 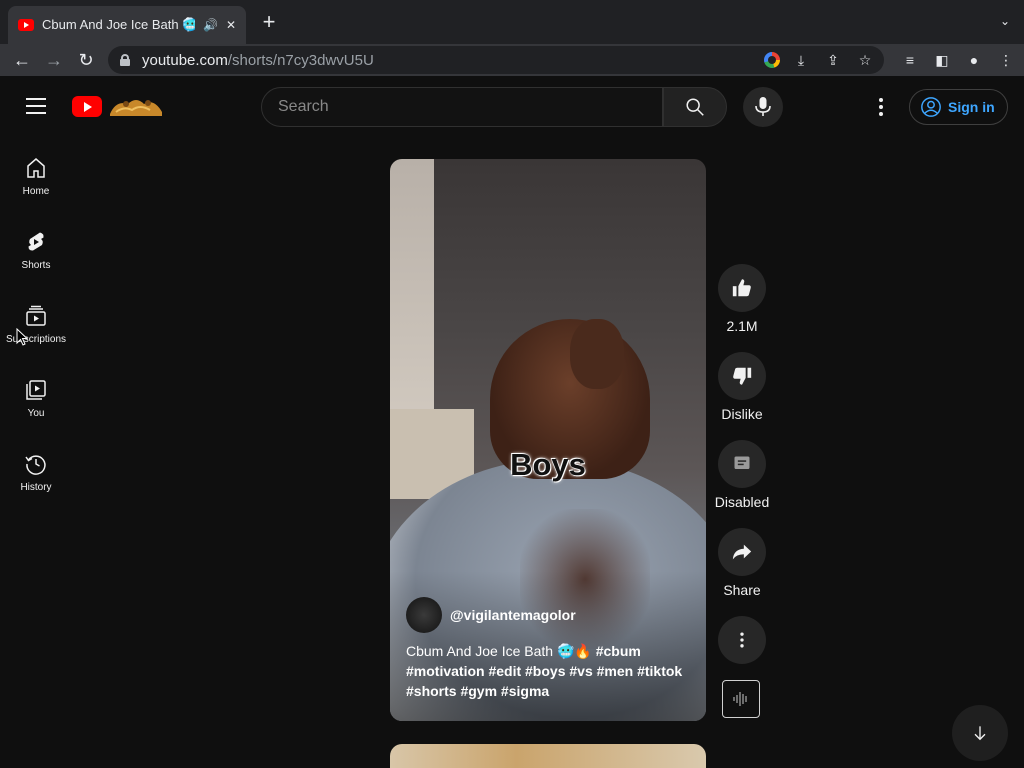 What do you see at coordinates (231, 25) in the screenshot?
I see `close-tab-icon: ✕` at bounding box center [231, 25].